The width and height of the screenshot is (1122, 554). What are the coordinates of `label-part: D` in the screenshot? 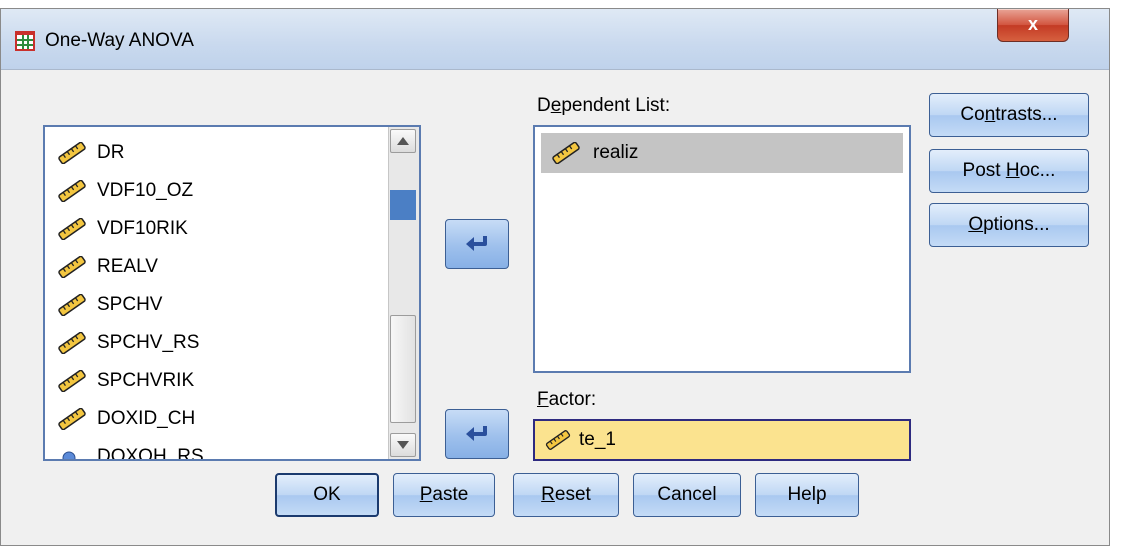 It's located at (544, 105).